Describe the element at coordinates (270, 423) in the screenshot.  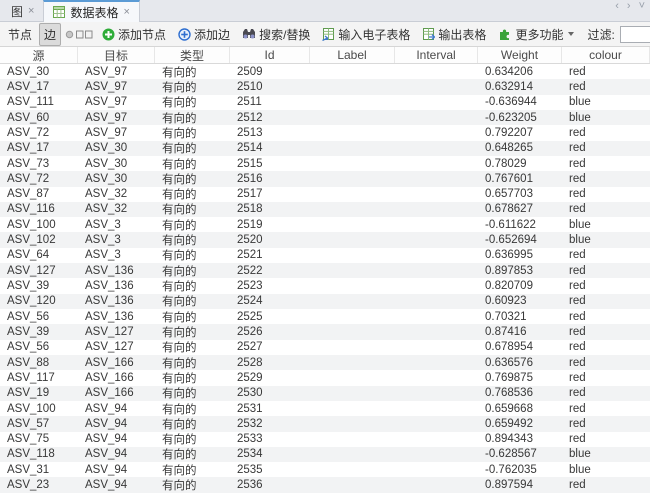
I see `table-cell-id: 2532` at that location.